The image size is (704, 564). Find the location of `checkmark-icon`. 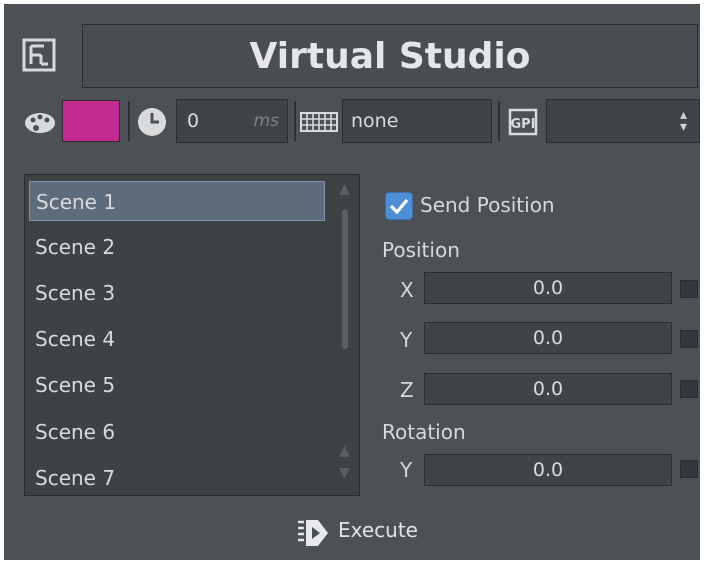

checkmark-icon is located at coordinates (399, 206).